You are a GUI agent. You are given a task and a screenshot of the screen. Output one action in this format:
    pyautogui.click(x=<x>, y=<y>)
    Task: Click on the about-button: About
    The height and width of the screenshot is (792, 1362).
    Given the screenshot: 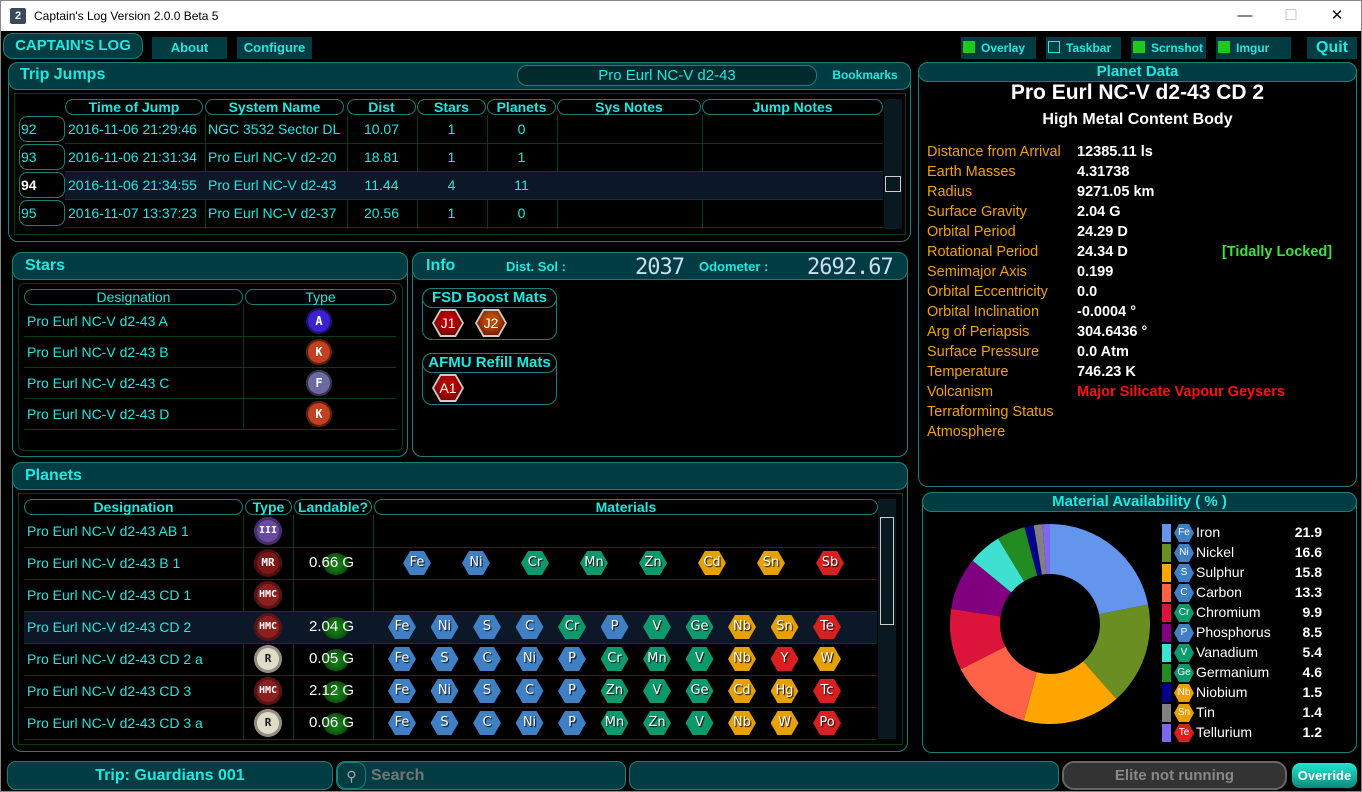 What is the action you would take?
    pyautogui.click(x=189, y=48)
    